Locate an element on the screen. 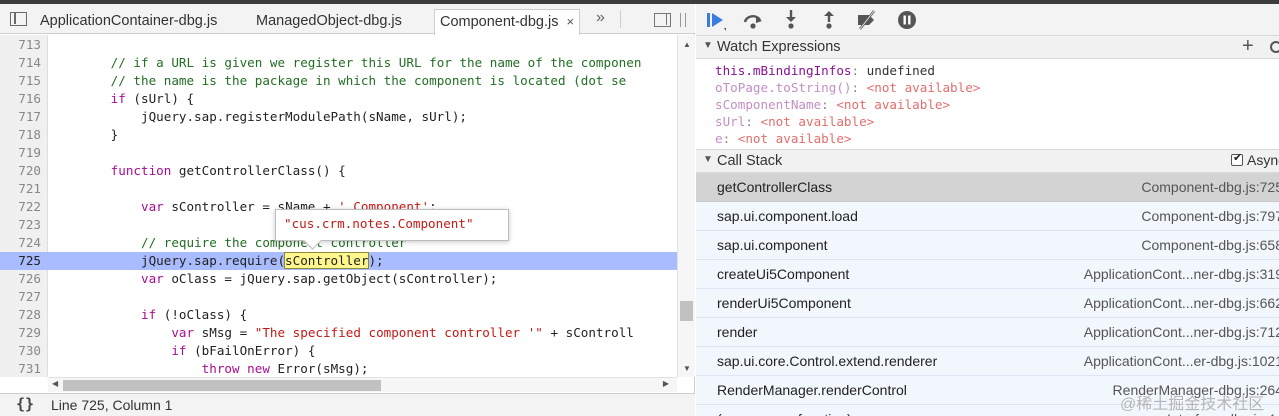 Image resolution: width=1279 pixels, height=416 pixels. current-execution-line: 725 jQuery.sap.require(sController); is located at coordinates (338, 261).